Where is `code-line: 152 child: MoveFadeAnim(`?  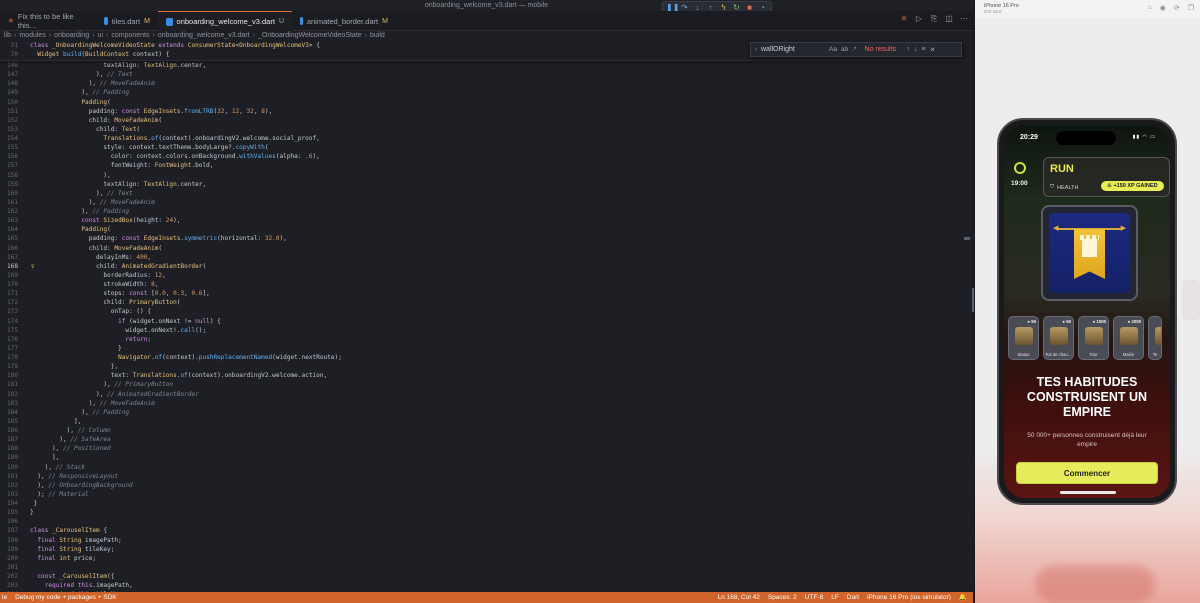 code-line: 152 child: MoveFadeAnim( is located at coordinates (481, 120).